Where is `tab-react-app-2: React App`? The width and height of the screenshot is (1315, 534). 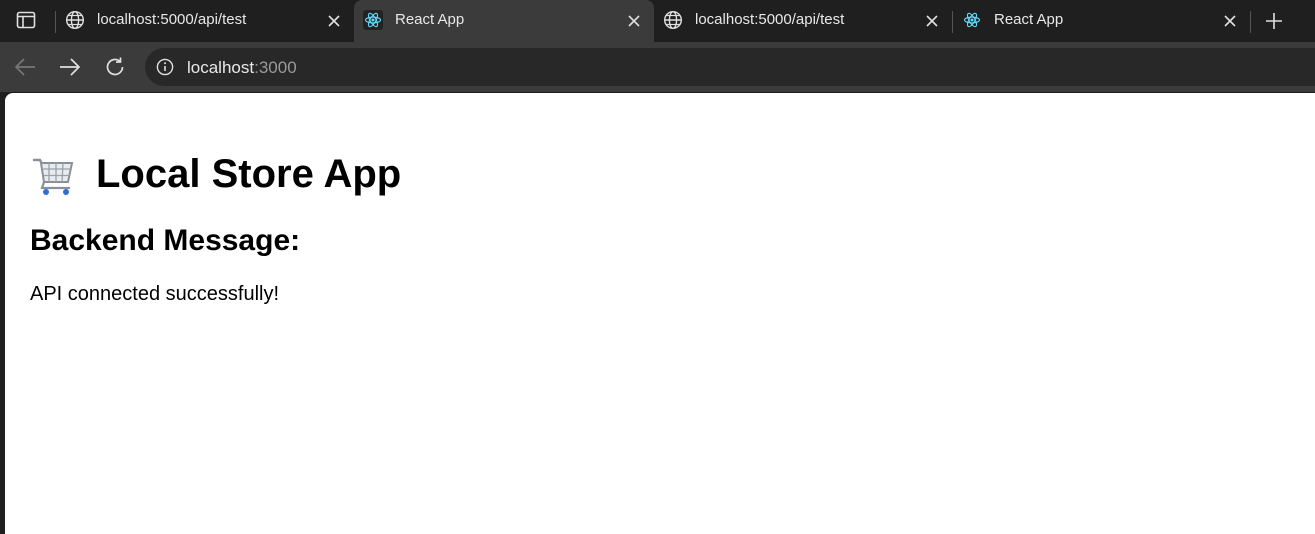 tab-react-app-2: React App is located at coordinates (1101, 21).